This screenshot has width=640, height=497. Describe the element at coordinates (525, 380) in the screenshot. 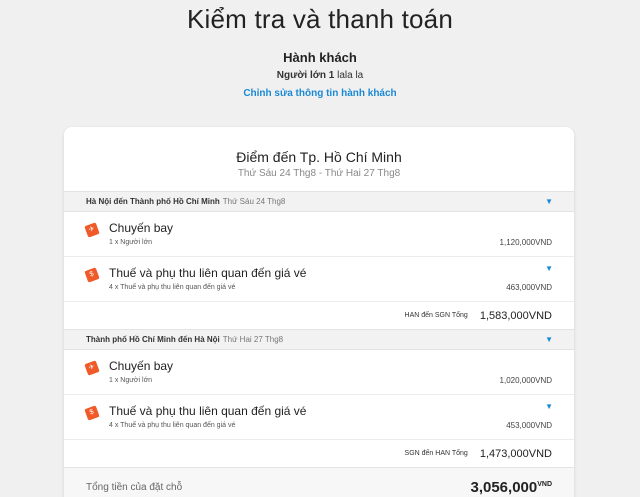

I see `flight-price: 1,020,000VND` at that location.